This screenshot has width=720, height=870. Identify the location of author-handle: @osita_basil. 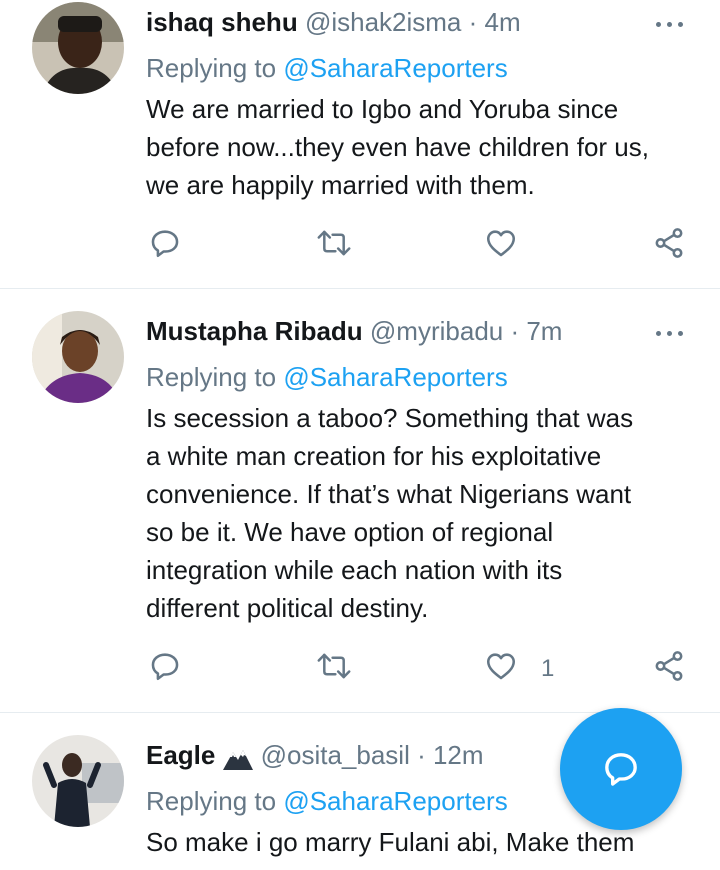
(335, 755).